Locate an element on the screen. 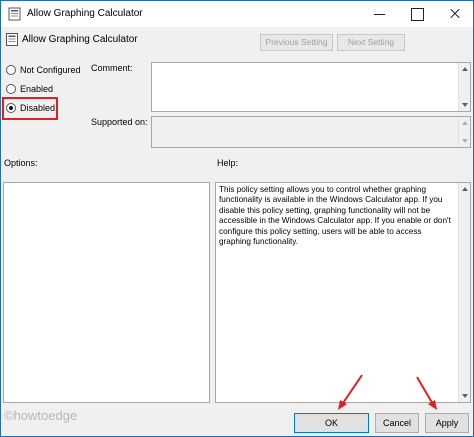  maximize-button is located at coordinates (417, 14).